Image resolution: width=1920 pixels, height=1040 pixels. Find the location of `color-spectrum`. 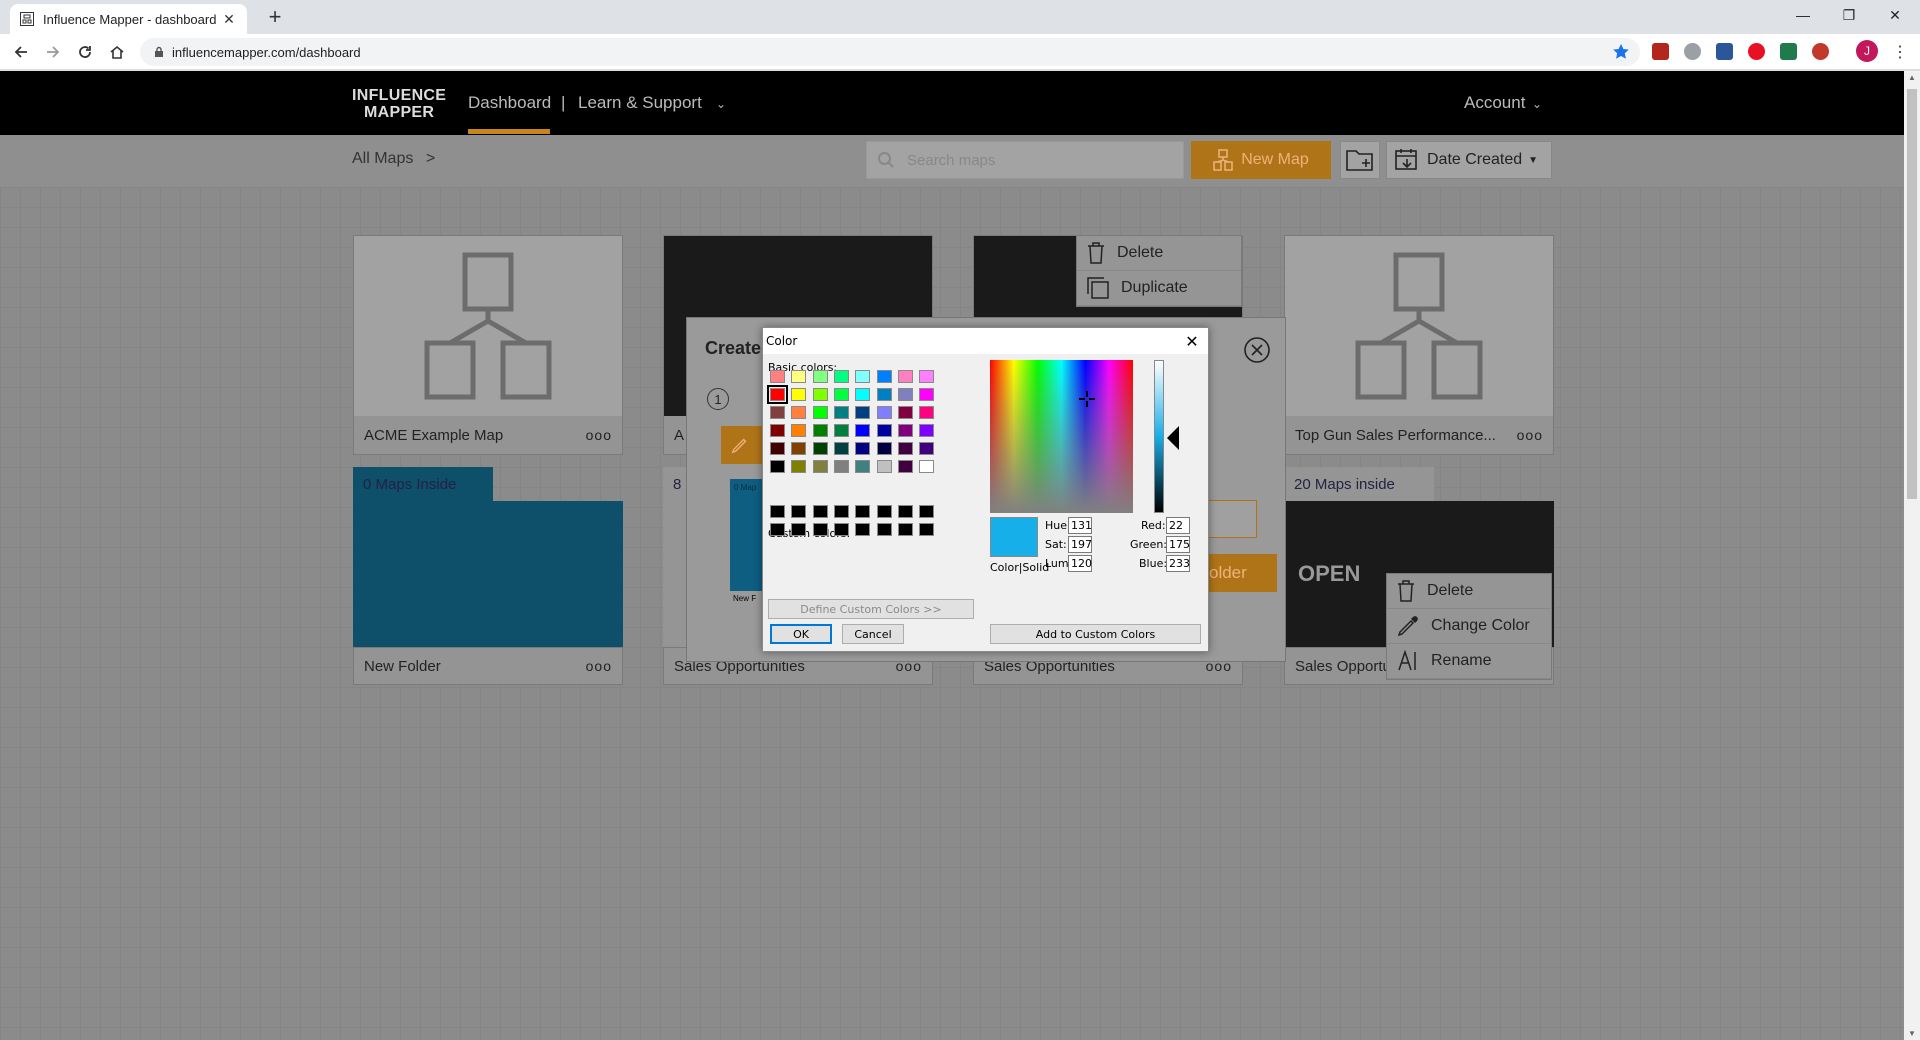

color-spectrum is located at coordinates (1061, 436).